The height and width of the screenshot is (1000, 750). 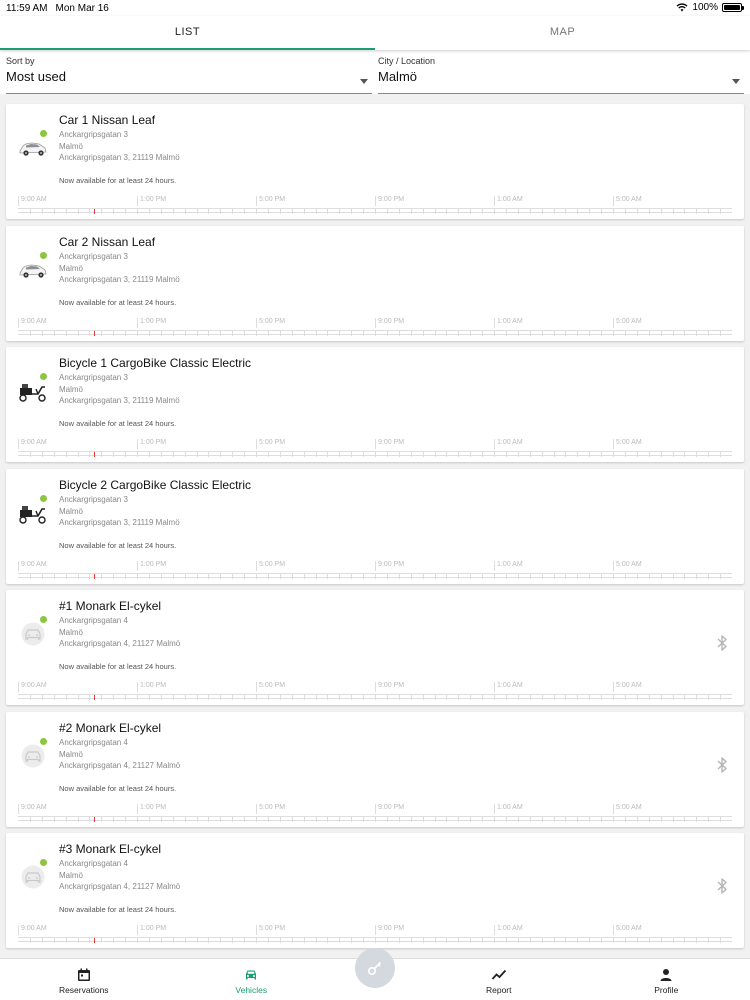 I want to click on sort-by-select: Sort by Most used, so click(x=189, y=75).